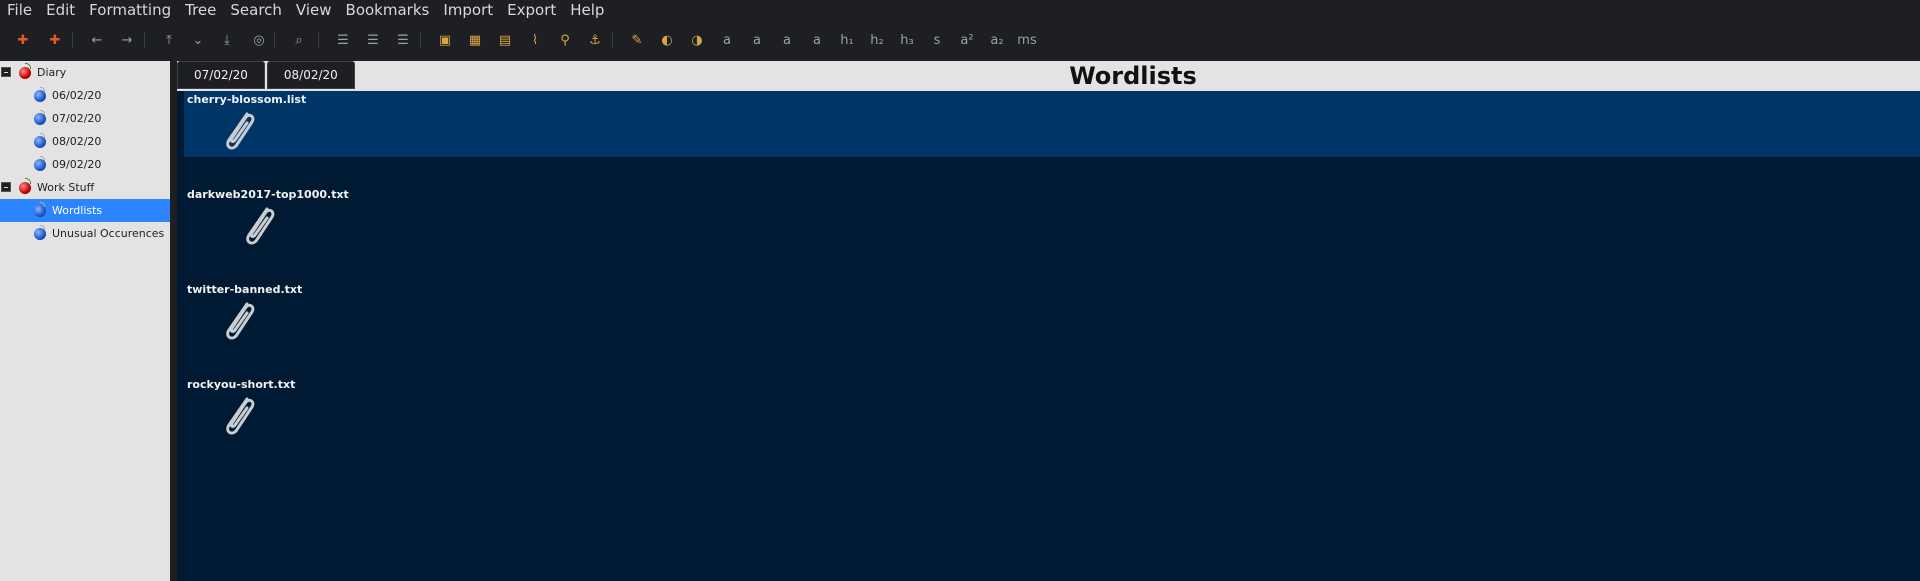 The width and height of the screenshot is (1920, 581). What do you see at coordinates (310, 75) in the screenshot?
I see `tab-08-02-20: 08/02/20` at bounding box center [310, 75].